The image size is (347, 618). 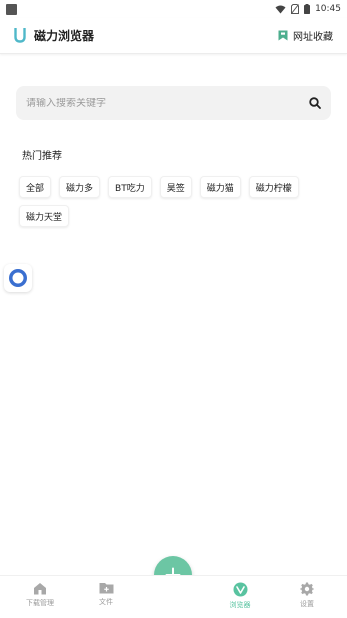 What do you see at coordinates (328, 9) in the screenshot?
I see `status-time: 10:45` at bounding box center [328, 9].